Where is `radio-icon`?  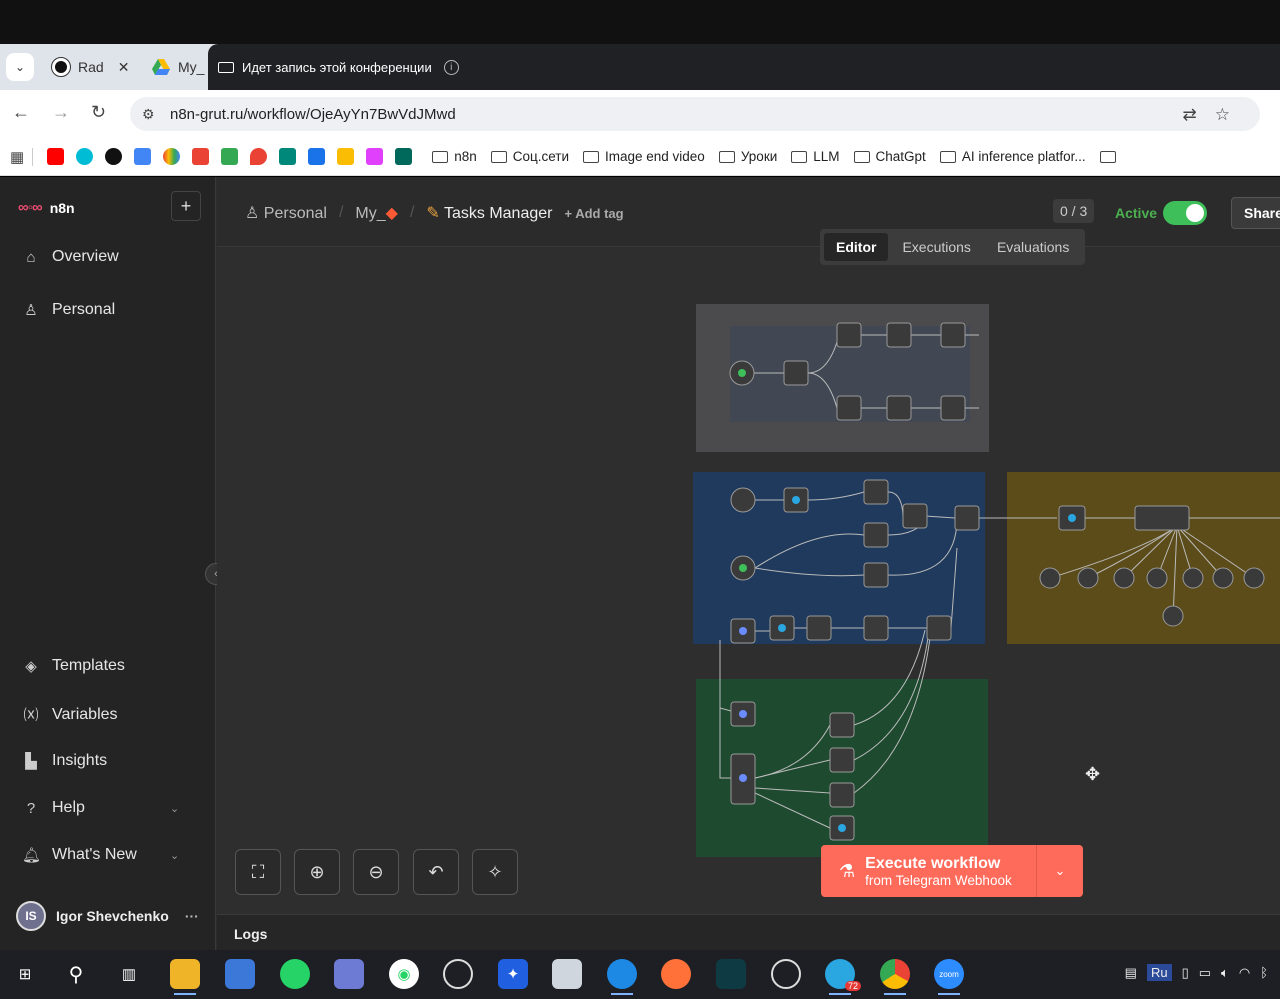 radio-icon is located at coordinates (114, 156).